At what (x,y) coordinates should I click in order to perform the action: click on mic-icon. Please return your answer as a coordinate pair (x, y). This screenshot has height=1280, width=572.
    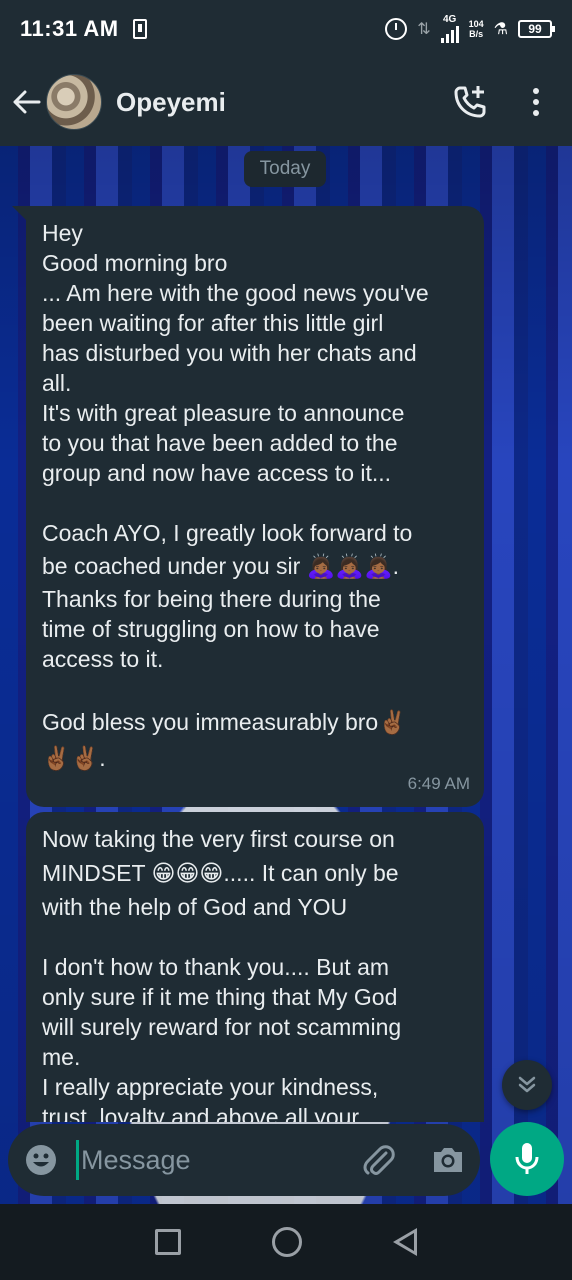
    Looking at the image, I should click on (527, 1158).